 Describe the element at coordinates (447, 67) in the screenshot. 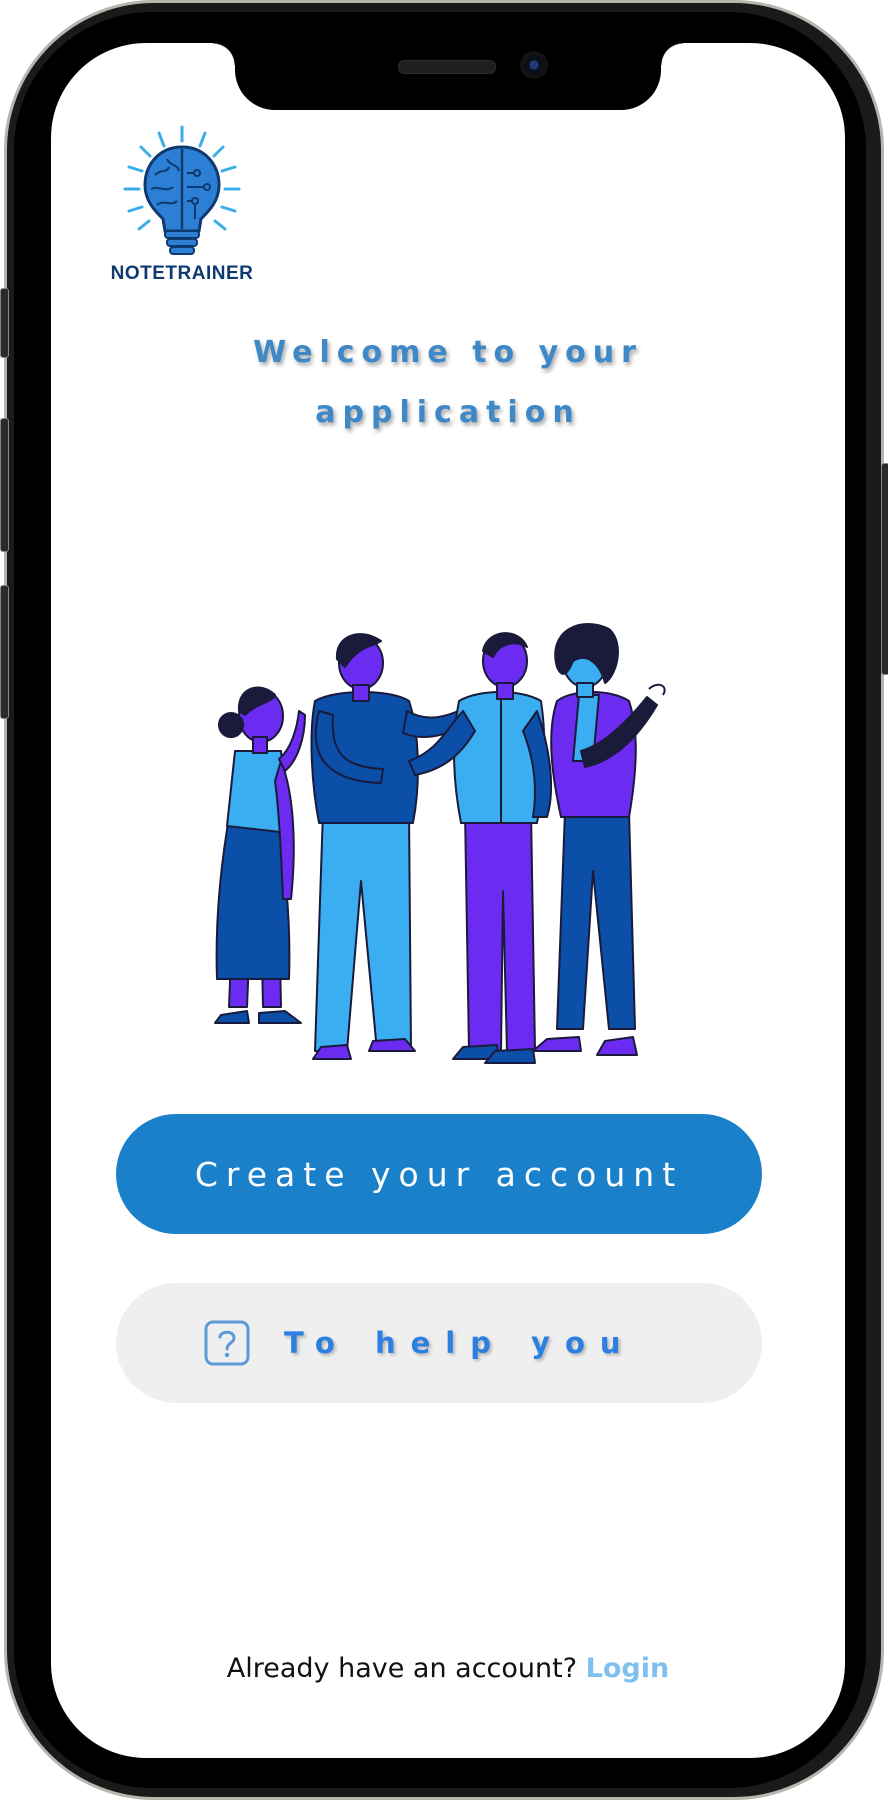

I see `earpiece-speaker` at that location.